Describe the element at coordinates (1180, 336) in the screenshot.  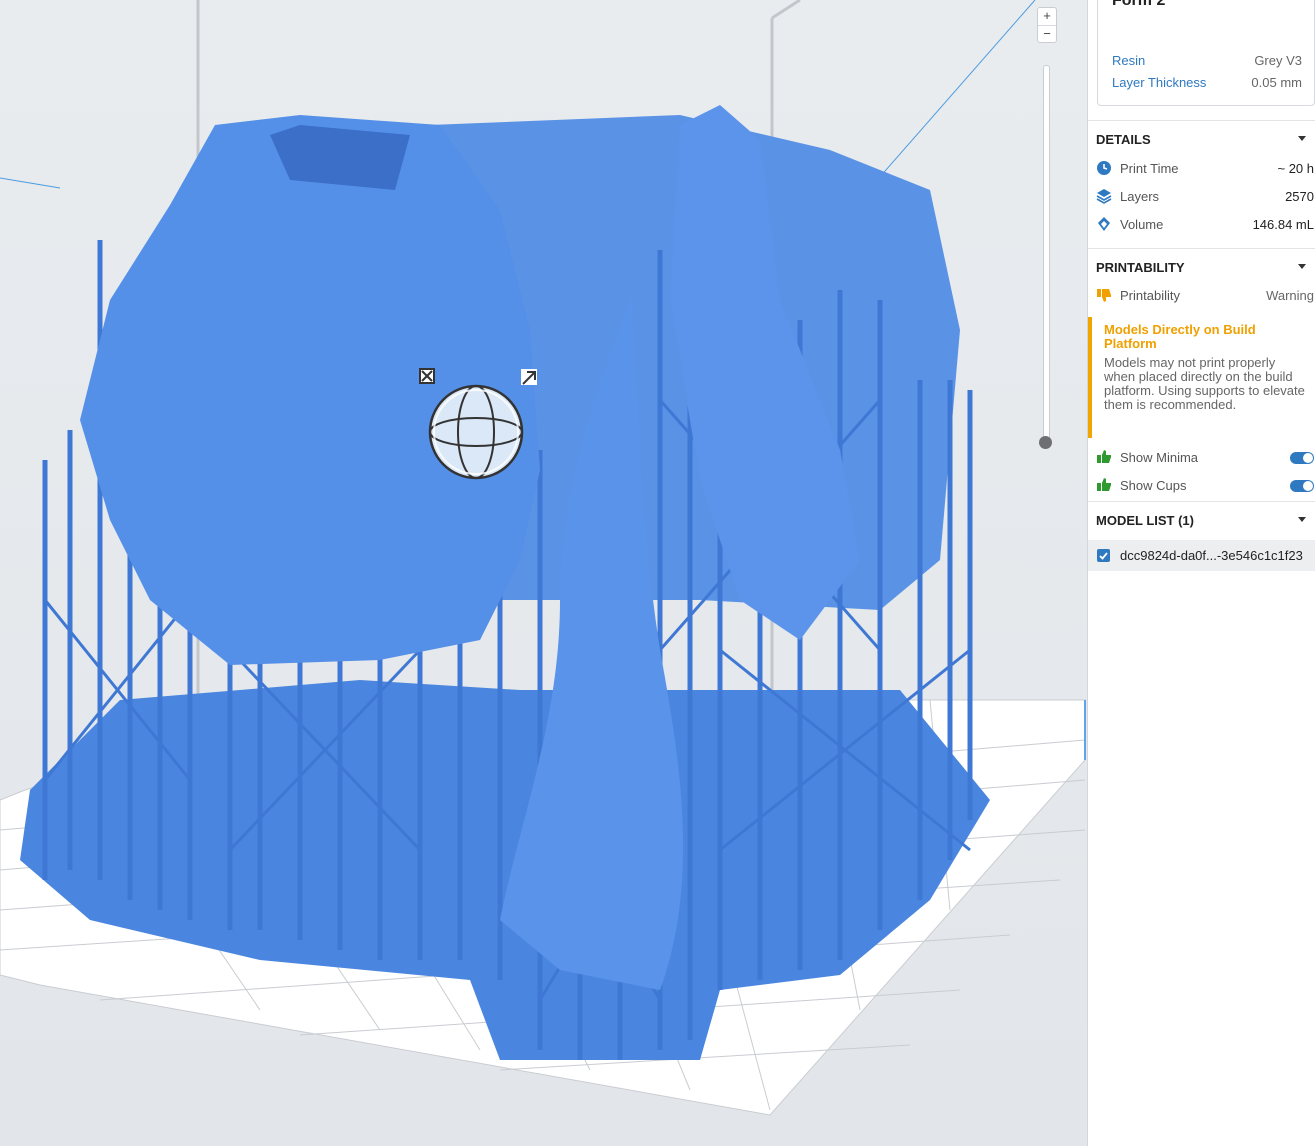
I see `warning-title: Models Directly on Build Platform` at that location.